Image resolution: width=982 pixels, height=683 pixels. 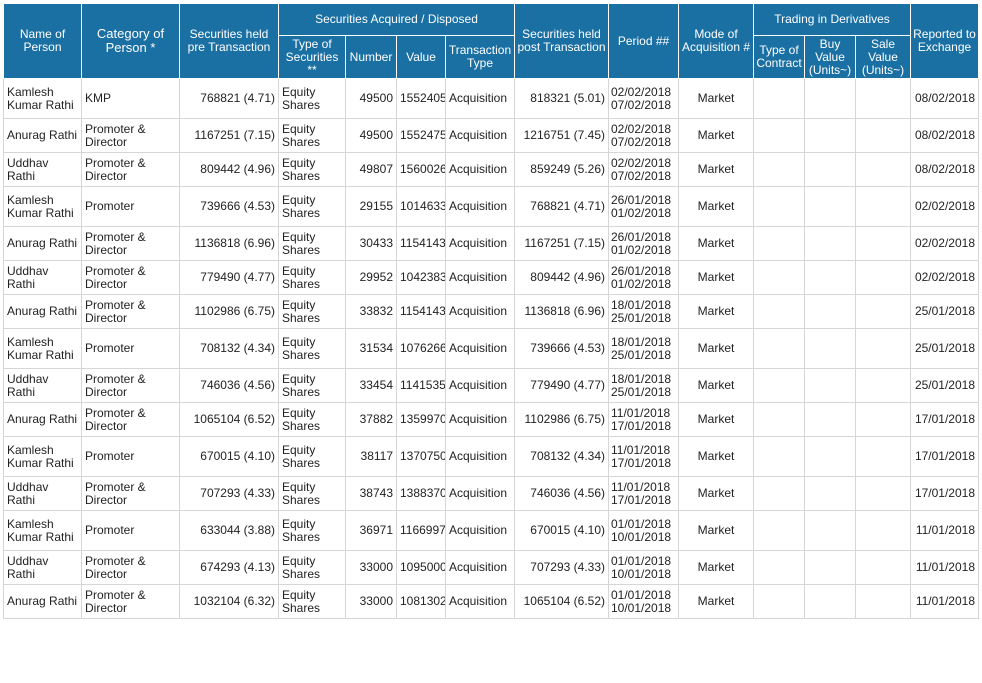 I want to click on cell-securities-pre: 1102986 (6.75), so click(x=229, y=311).